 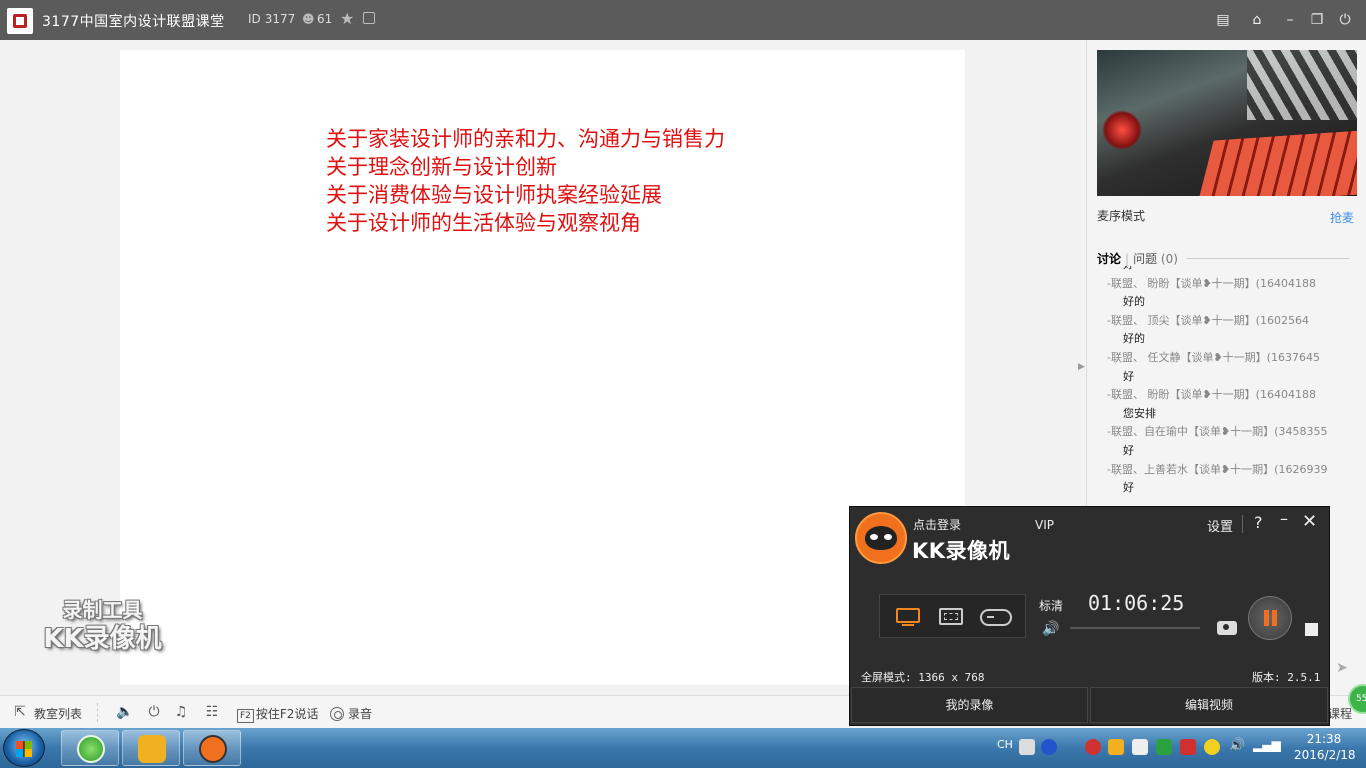 I want to click on classroom-list-button: 教室列表, so click(x=58, y=713).